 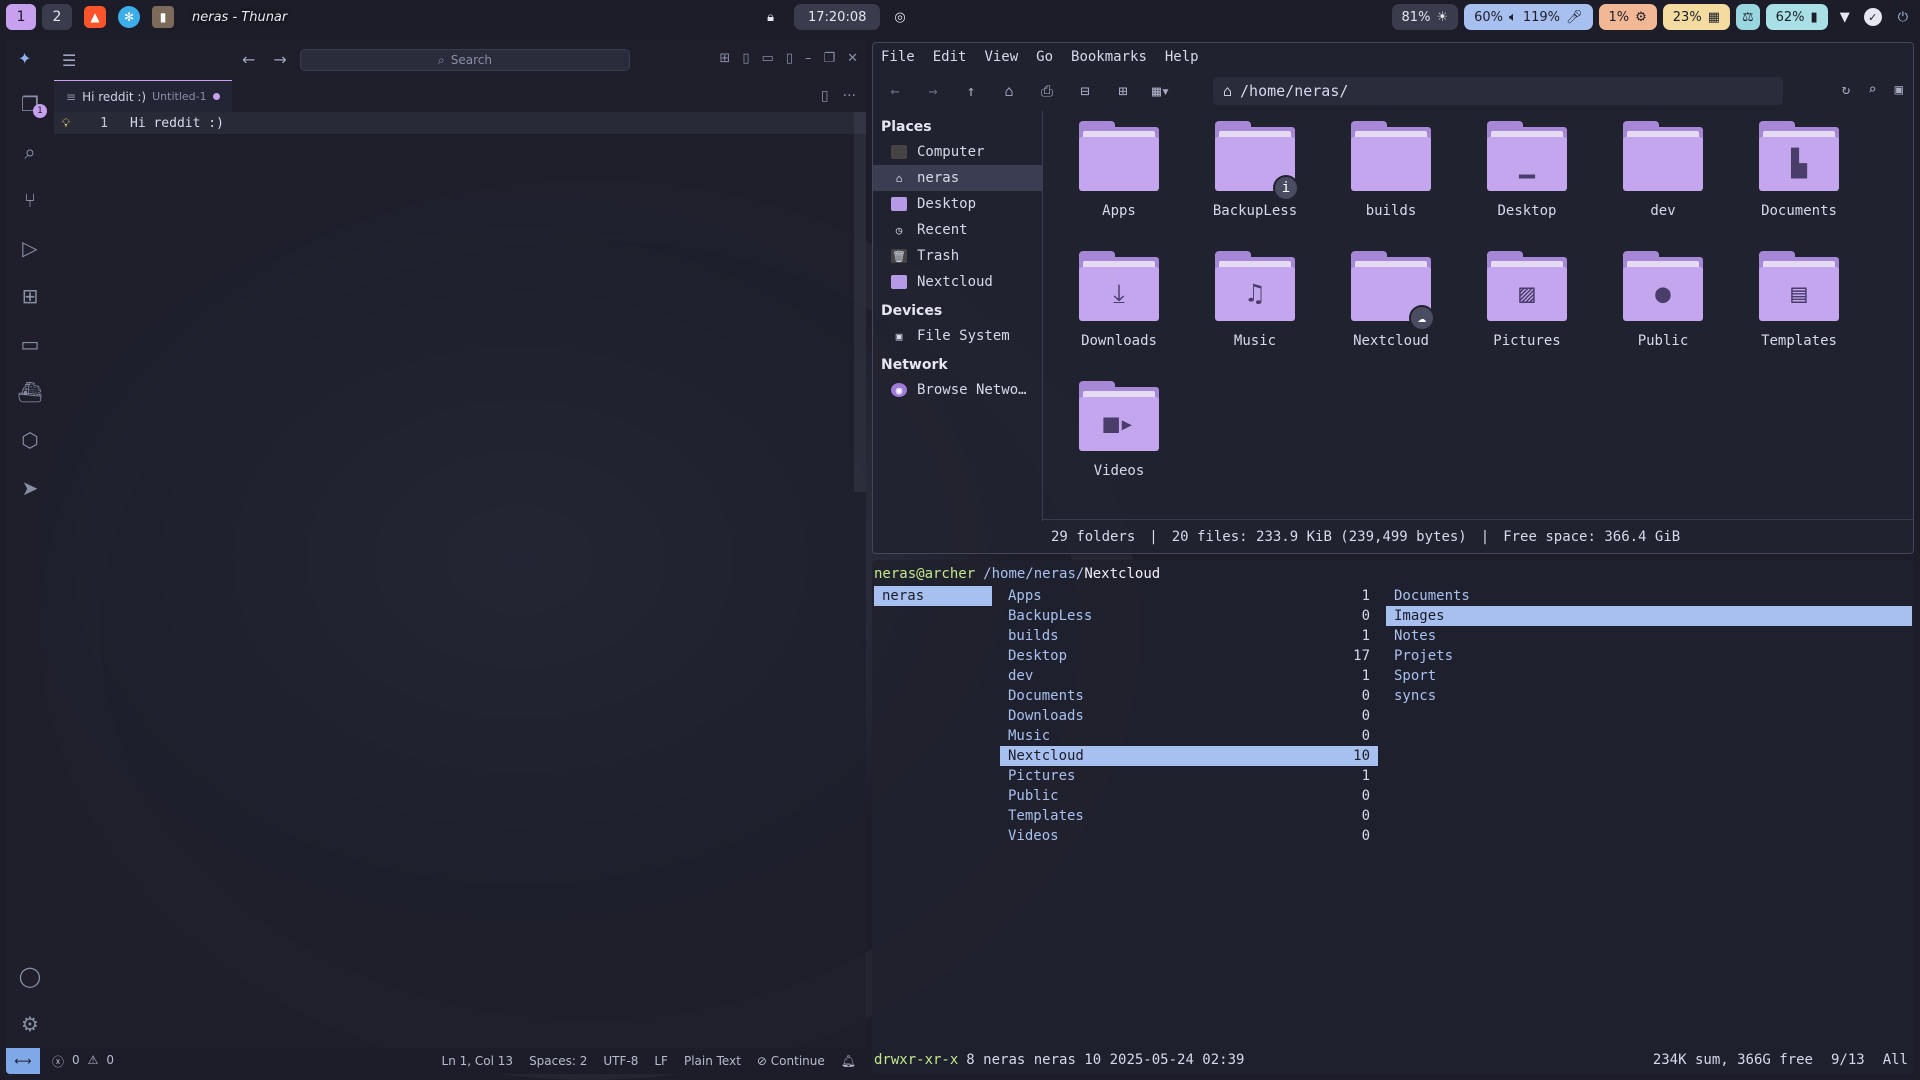 What do you see at coordinates (1747, 17) in the screenshot?
I see `power-profile-indicator: ⚖` at bounding box center [1747, 17].